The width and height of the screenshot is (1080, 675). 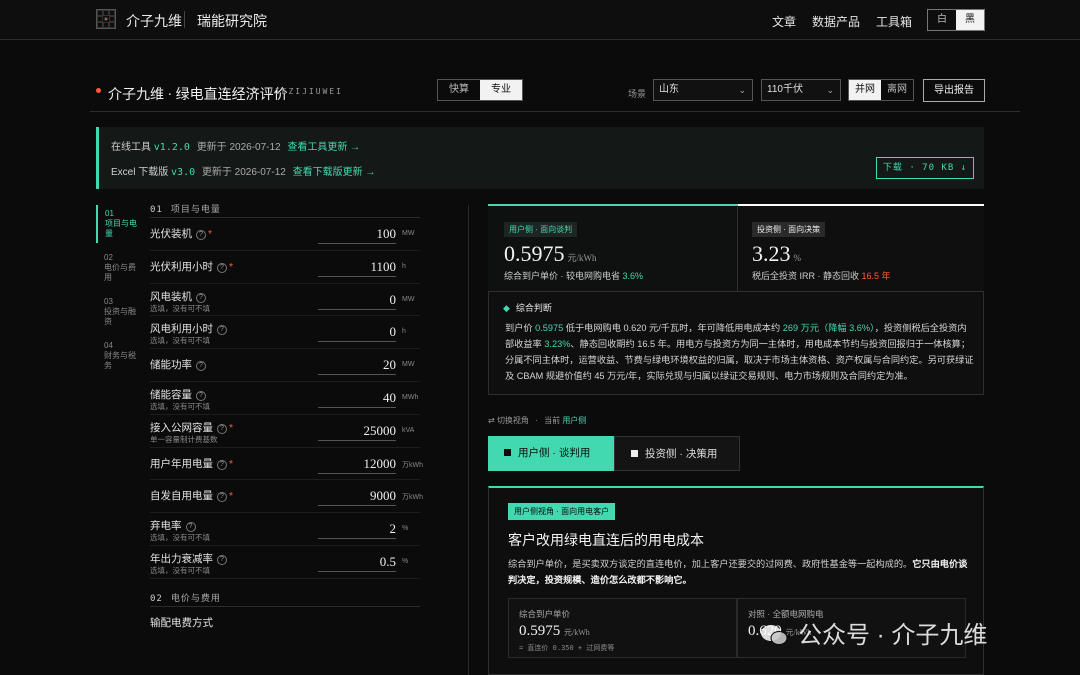 What do you see at coordinates (117, 356) in the screenshot?
I see `step-finance: 04 财务与税务` at bounding box center [117, 356].